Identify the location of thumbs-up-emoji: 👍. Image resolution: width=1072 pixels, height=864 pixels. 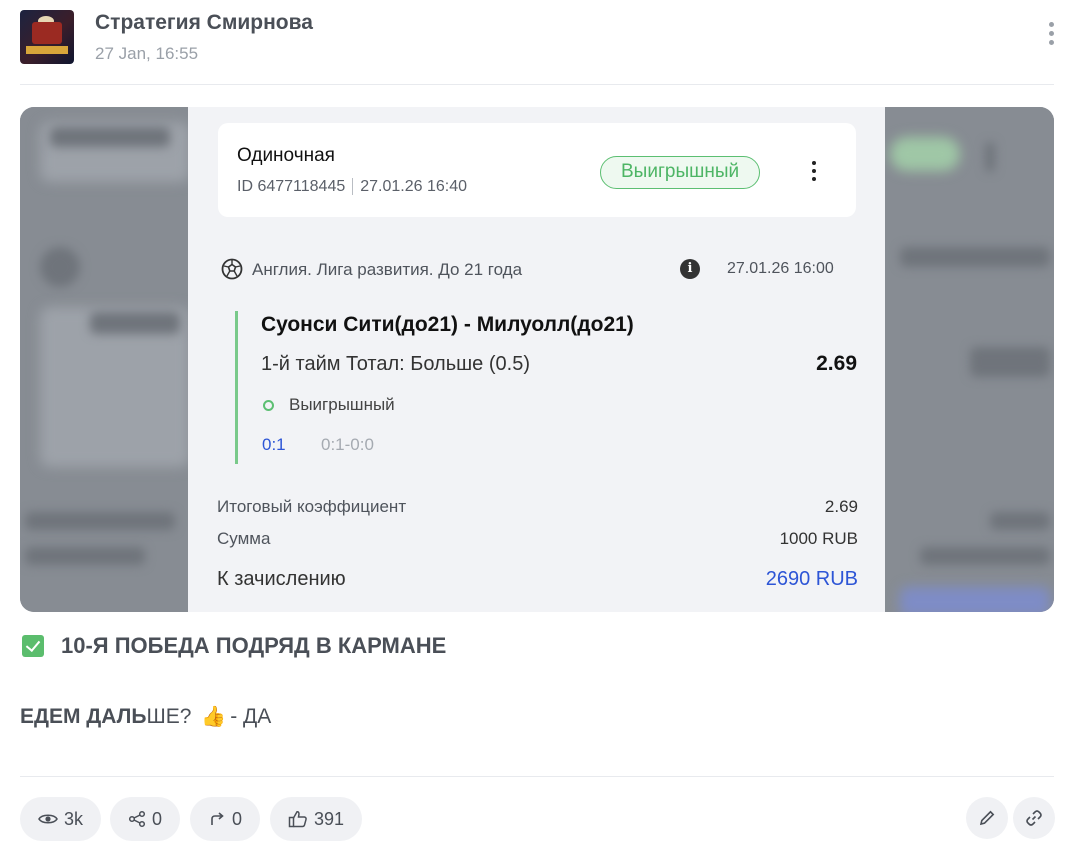
(214, 717).